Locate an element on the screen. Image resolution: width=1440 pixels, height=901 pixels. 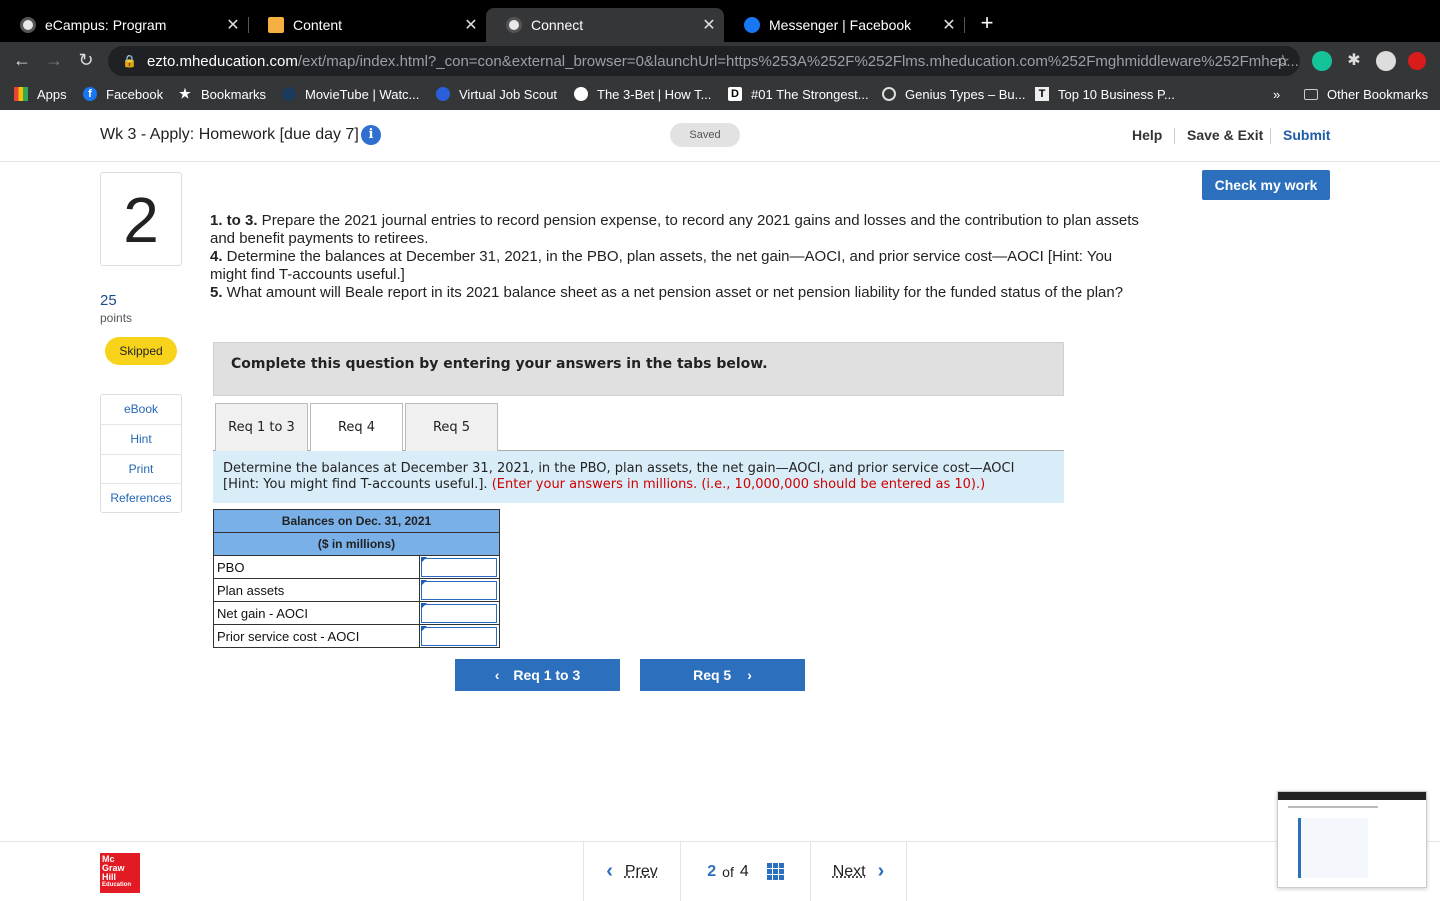
browser-tab-ecampus: eCampus: Program ✕ is located at coordinates (124, 25).